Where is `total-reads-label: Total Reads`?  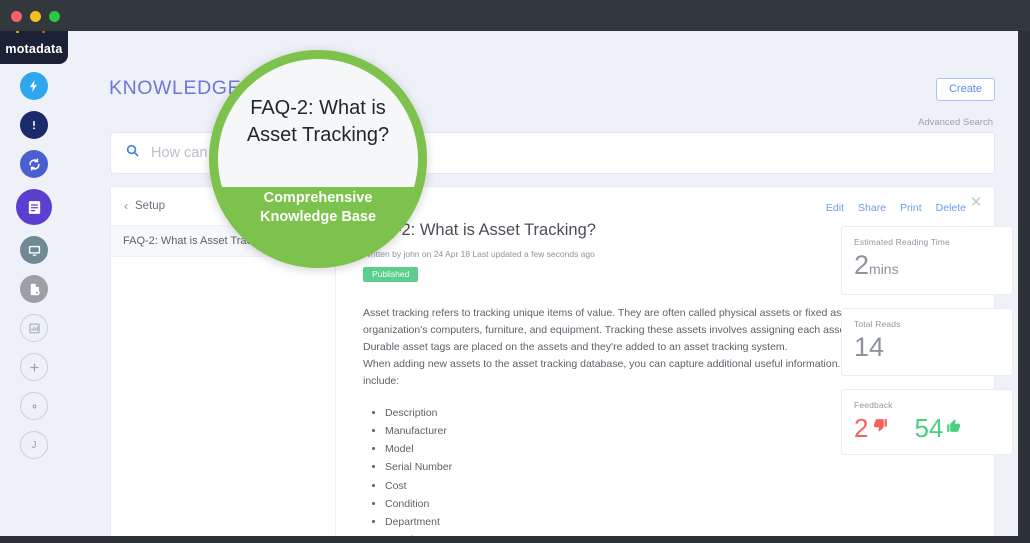
total-reads-label: Total Reads is located at coordinates (877, 323).